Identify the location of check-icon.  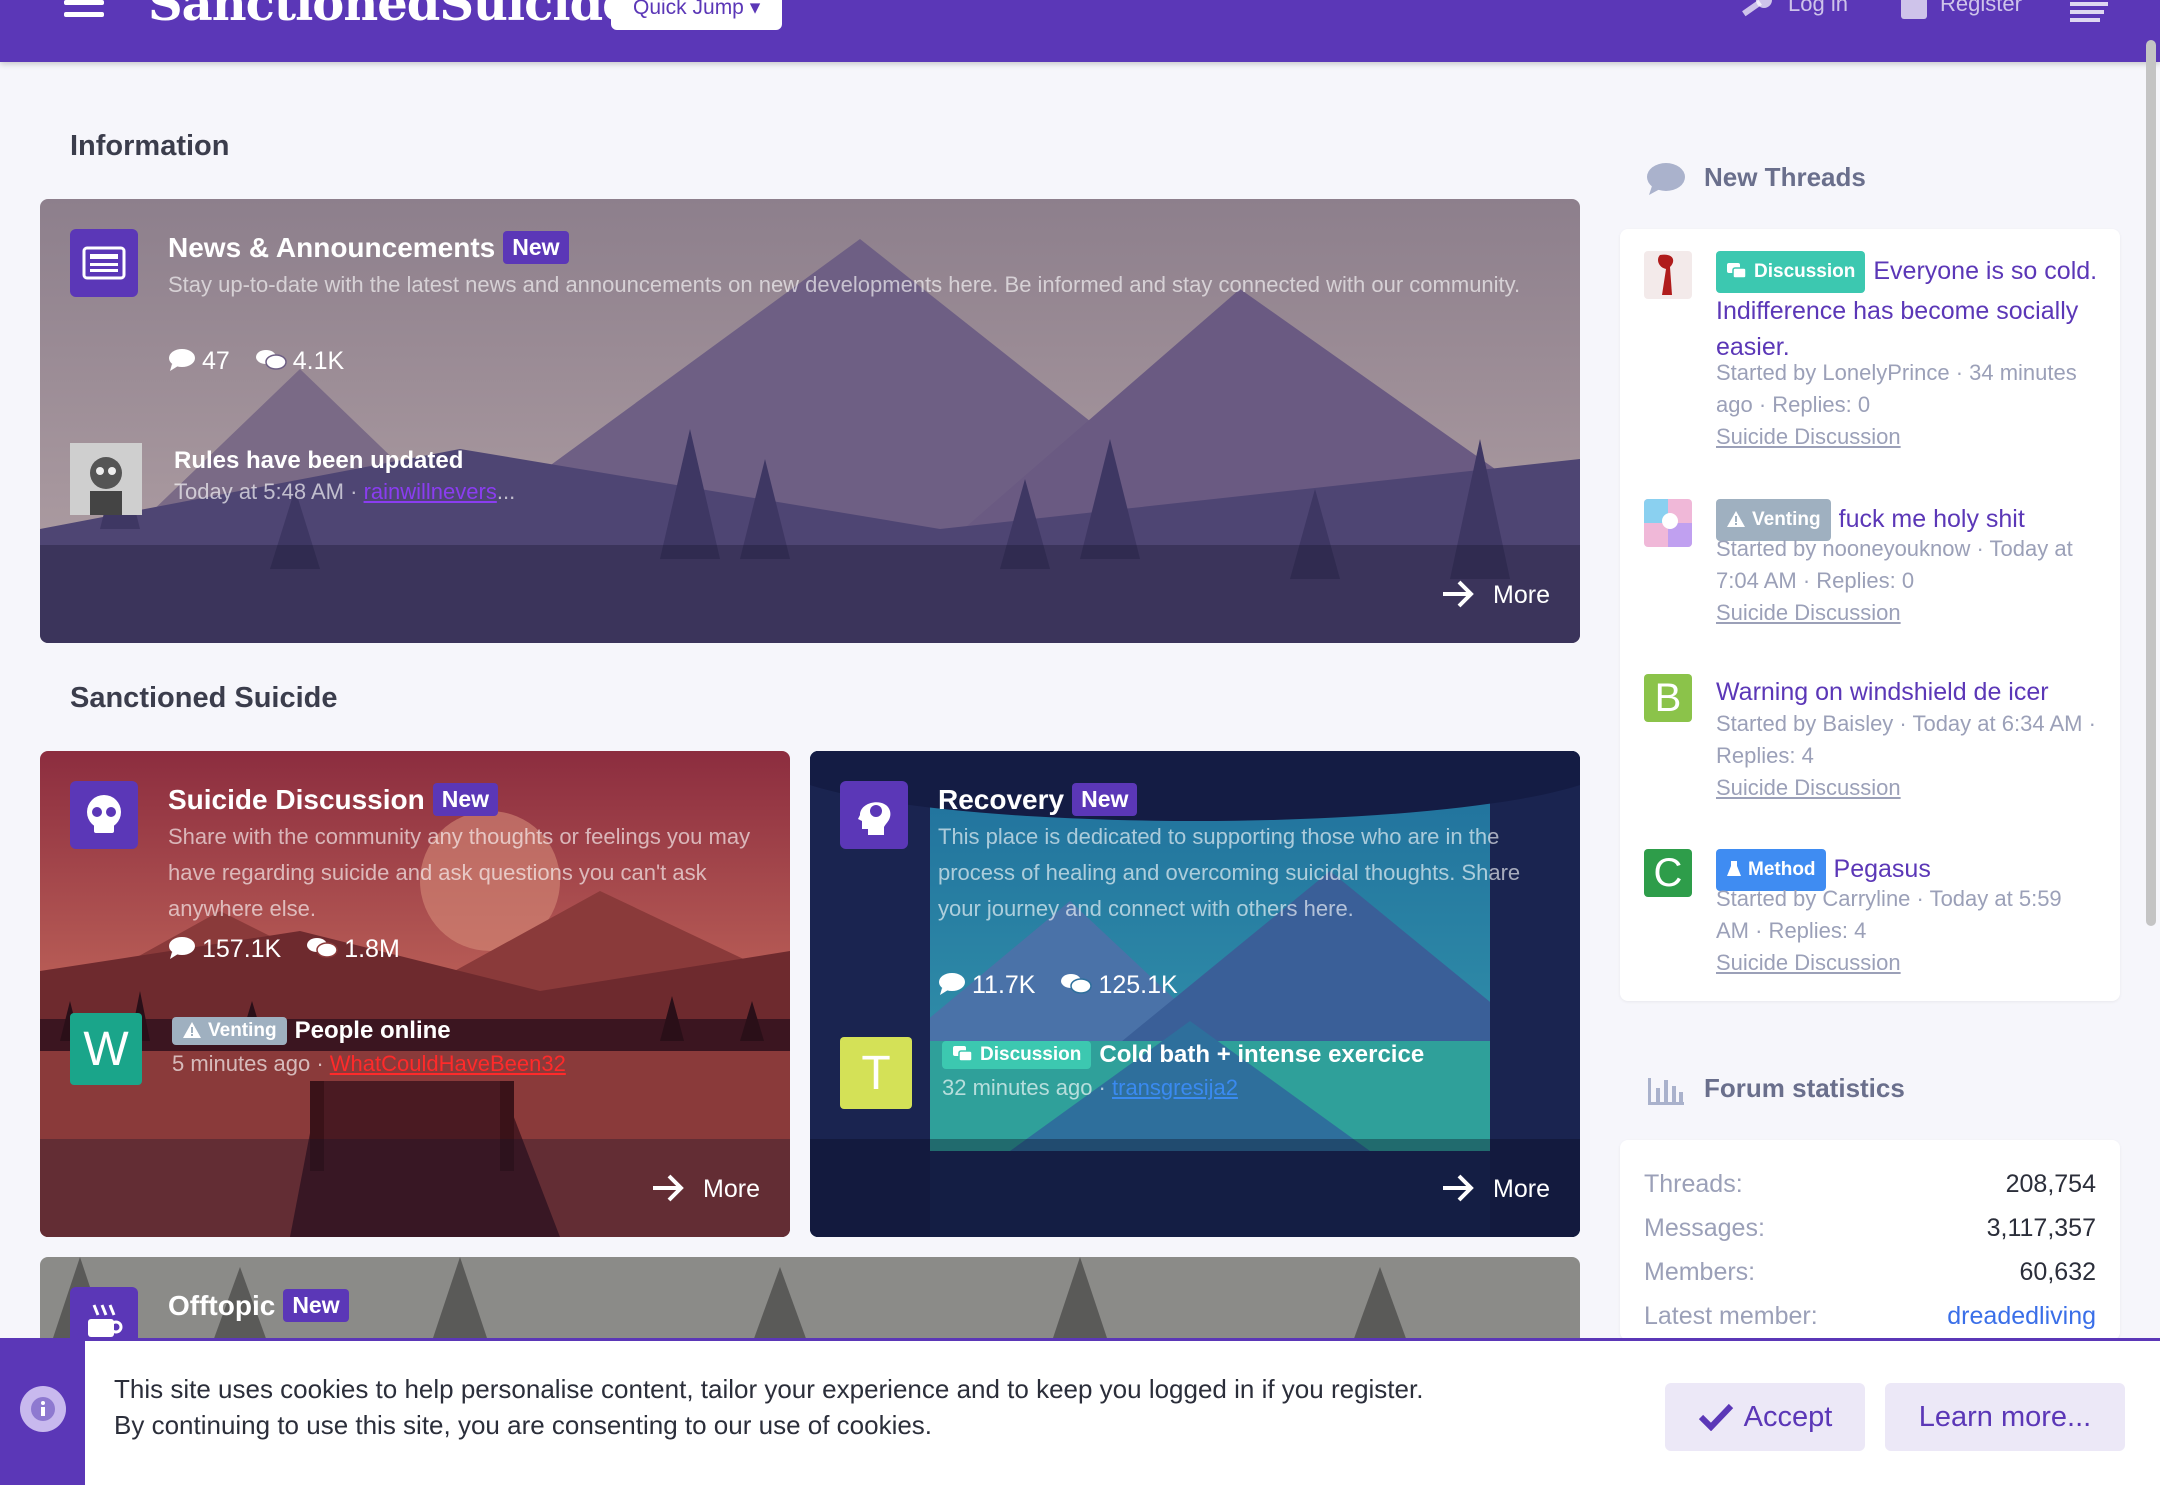
(1715, 1417).